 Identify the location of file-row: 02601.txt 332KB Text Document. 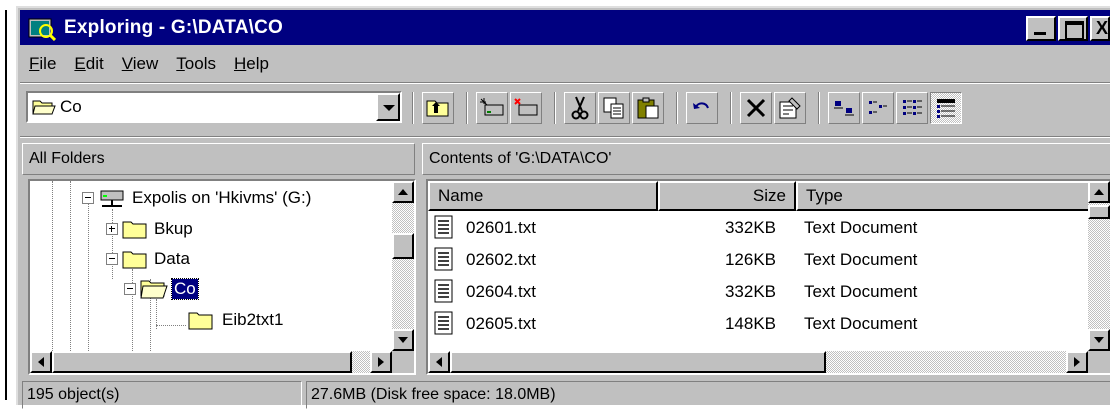
(758, 227).